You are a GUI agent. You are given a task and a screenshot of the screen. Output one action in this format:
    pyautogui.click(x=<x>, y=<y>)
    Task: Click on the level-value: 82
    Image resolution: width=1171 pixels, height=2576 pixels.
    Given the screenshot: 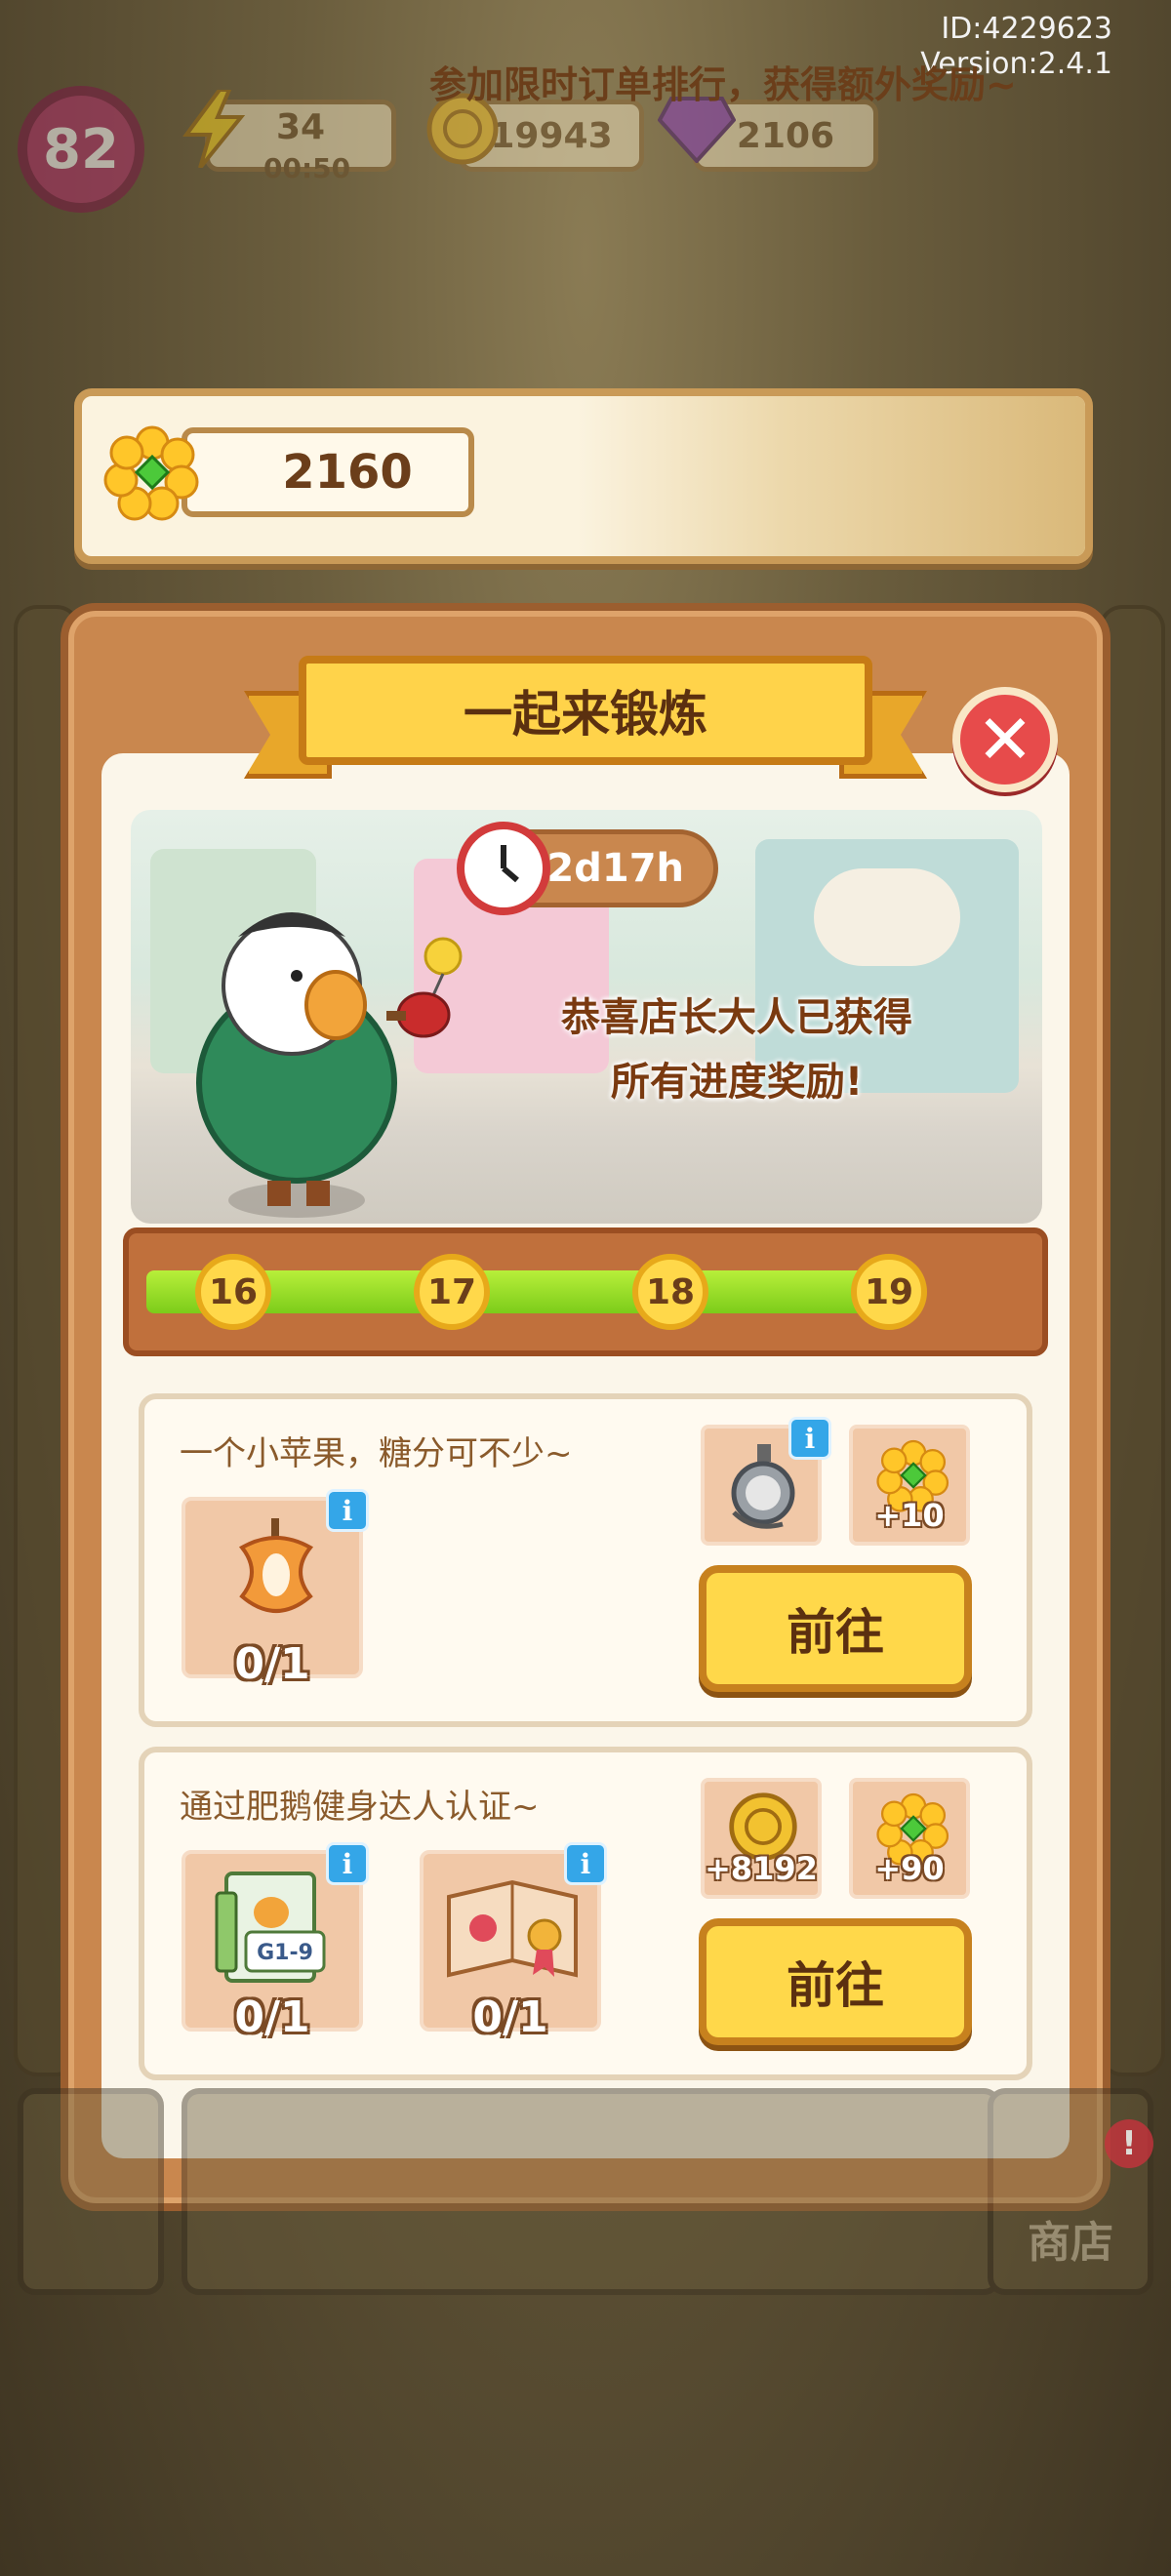 What is the action you would take?
    pyautogui.click(x=81, y=149)
    